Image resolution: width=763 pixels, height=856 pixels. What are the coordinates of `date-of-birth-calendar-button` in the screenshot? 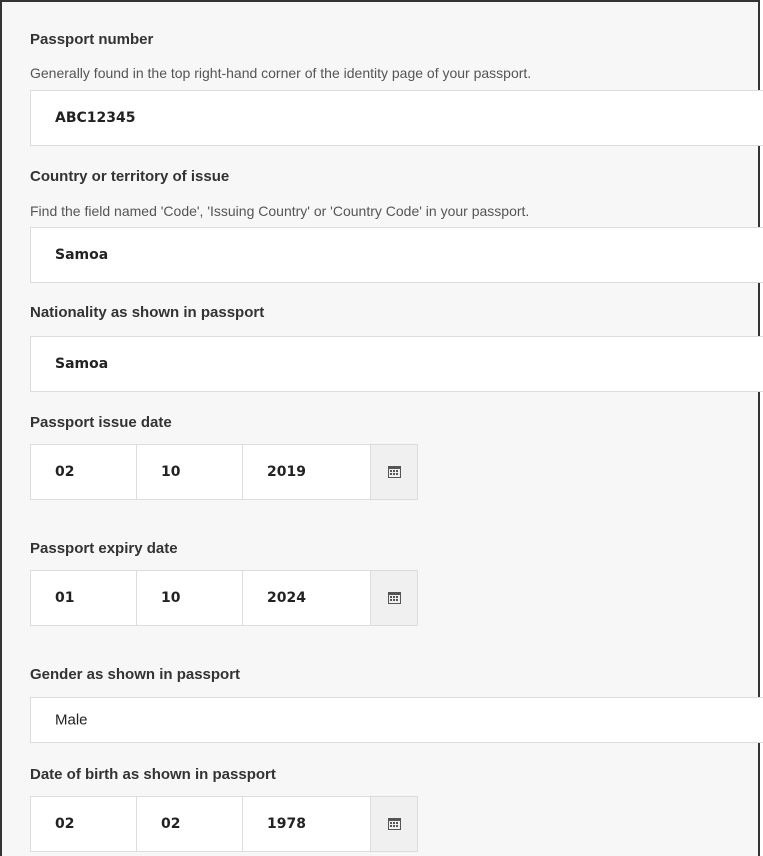 It's located at (394, 824).